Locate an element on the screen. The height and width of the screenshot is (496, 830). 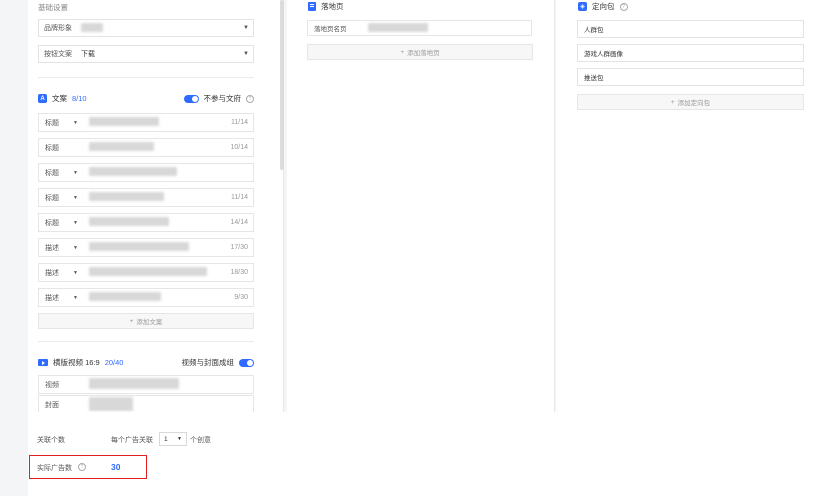
scrollbar is located at coordinates (282, 85).